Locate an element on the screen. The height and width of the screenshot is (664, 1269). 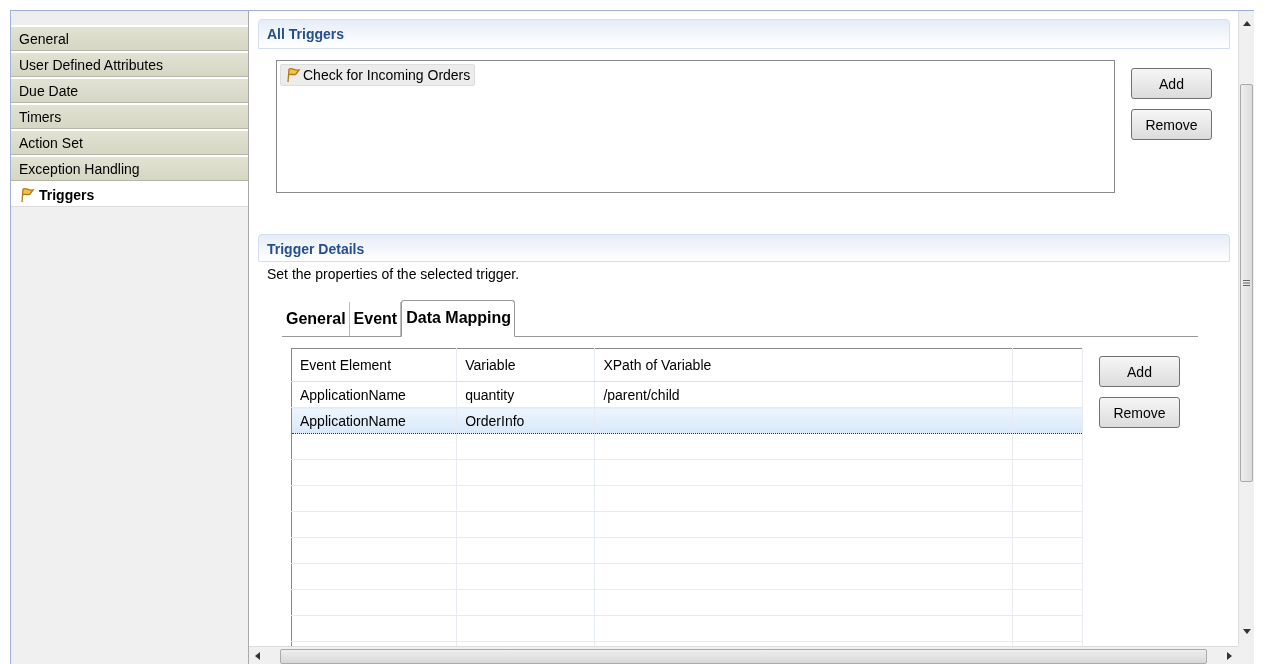
section-header: Trigger Details is located at coordinates (744, 248).